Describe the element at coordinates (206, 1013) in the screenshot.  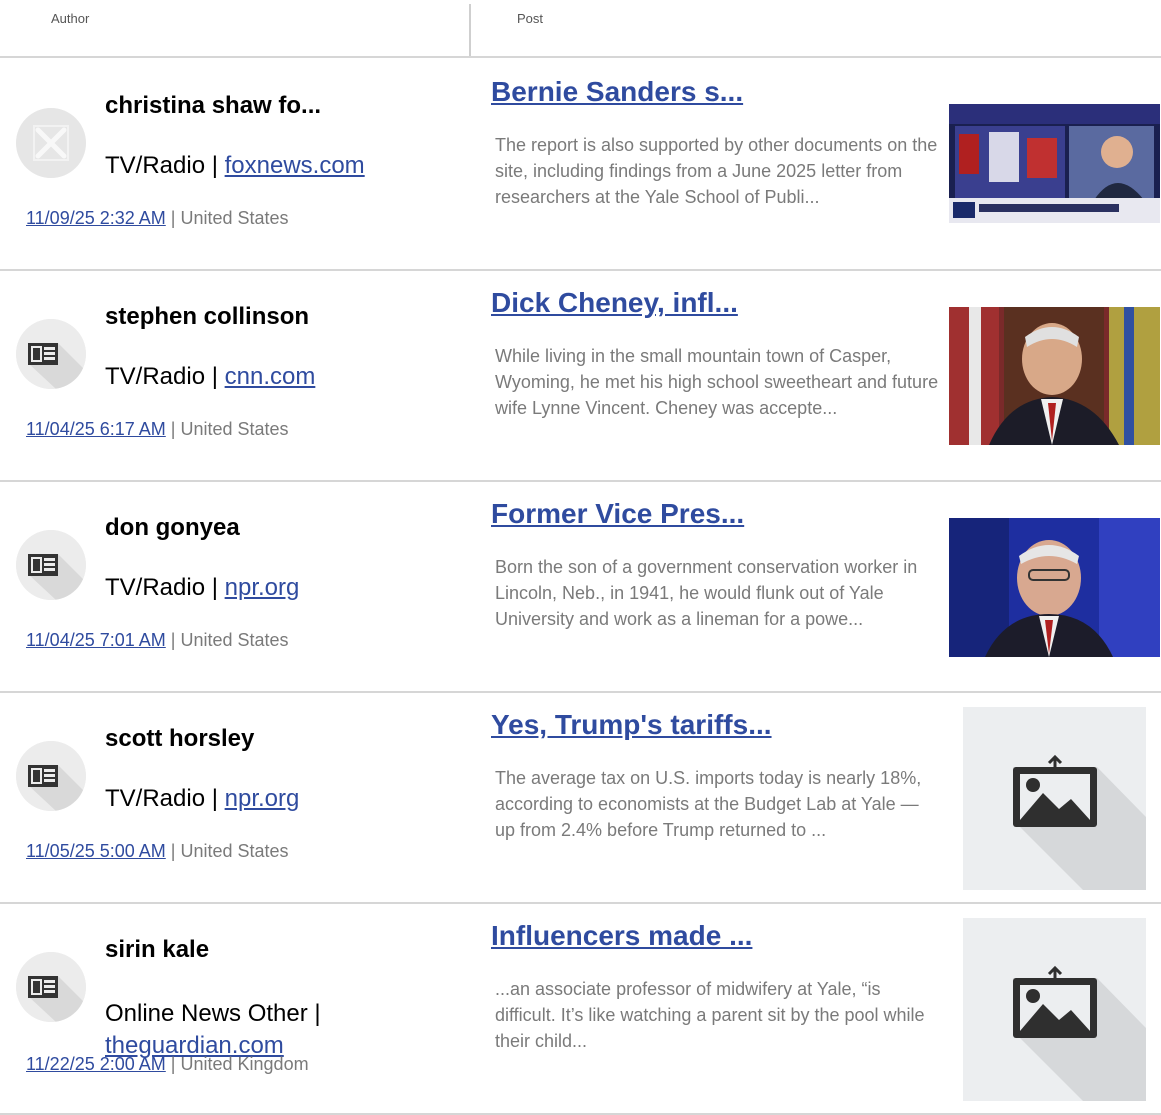
I see `media-type: Online News Other` at that location.